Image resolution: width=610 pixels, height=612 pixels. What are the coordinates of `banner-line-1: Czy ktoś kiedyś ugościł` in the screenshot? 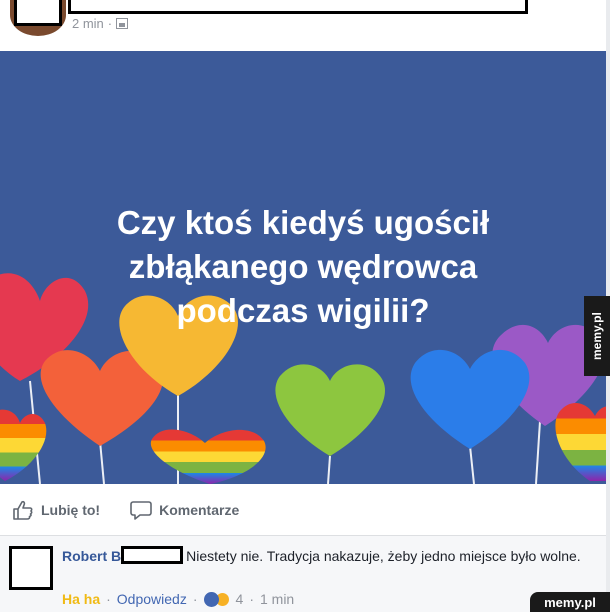 It's located at (303, 222).